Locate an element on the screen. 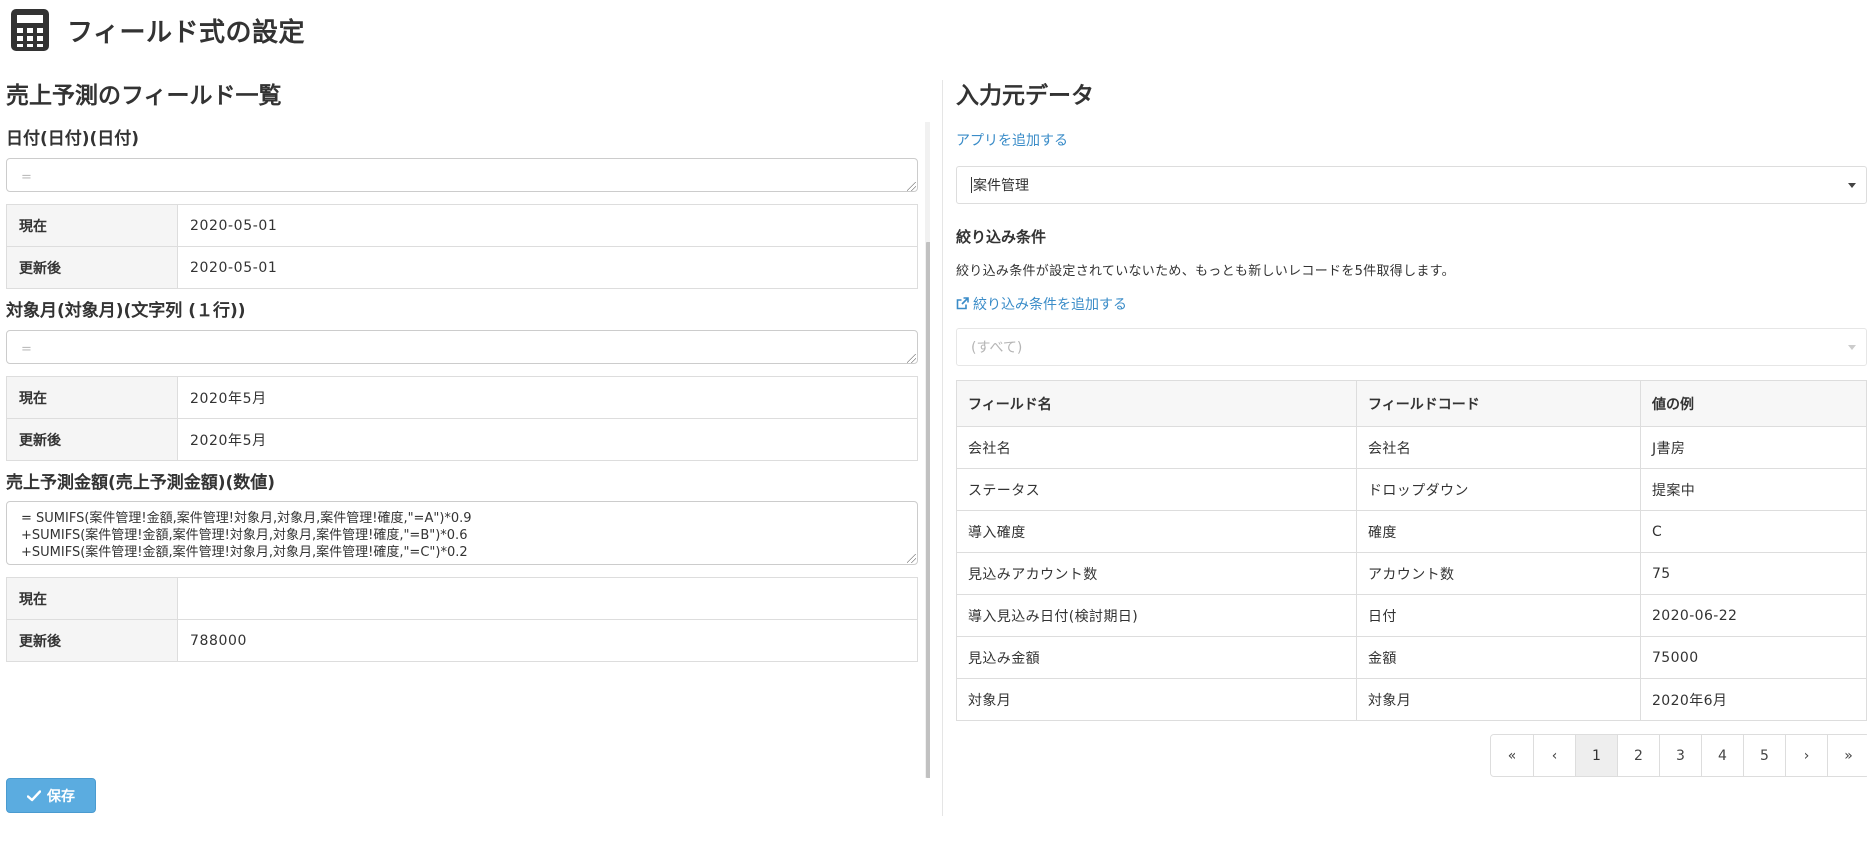  cell-field-code: 確度 is located at coordinates (1498, 531).